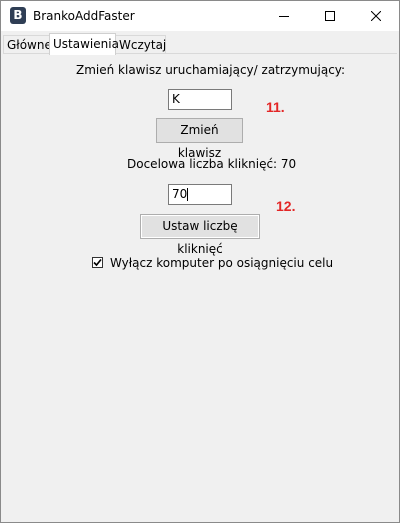 This screenshot has height=523, width=400. I want to click on maximize-icon, so click(330, 16).